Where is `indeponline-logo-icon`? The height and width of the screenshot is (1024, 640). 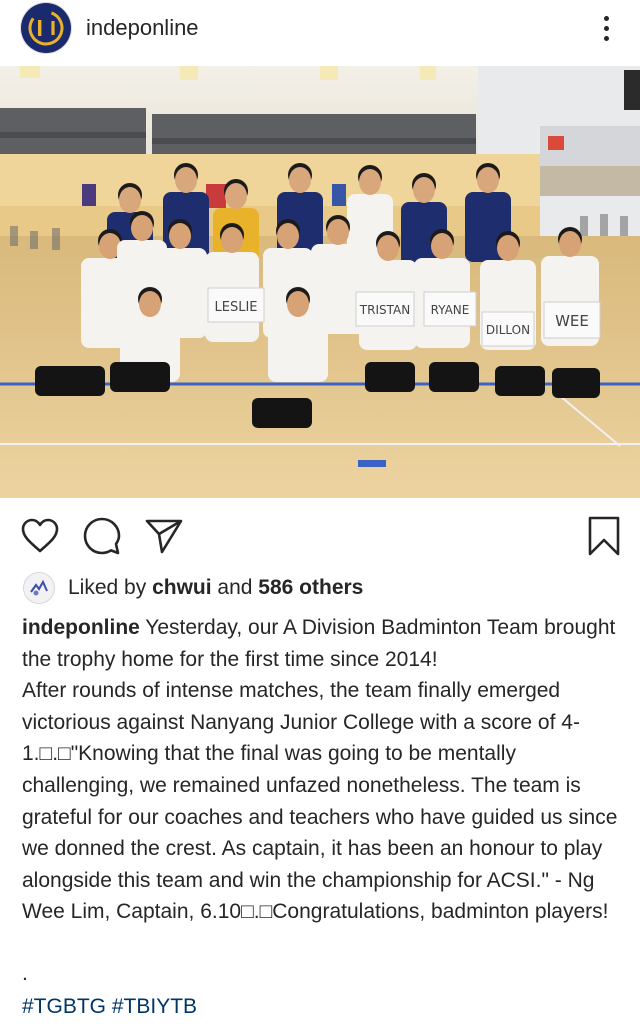
indeponline-logo-icon is located at coordinates (46, 28).